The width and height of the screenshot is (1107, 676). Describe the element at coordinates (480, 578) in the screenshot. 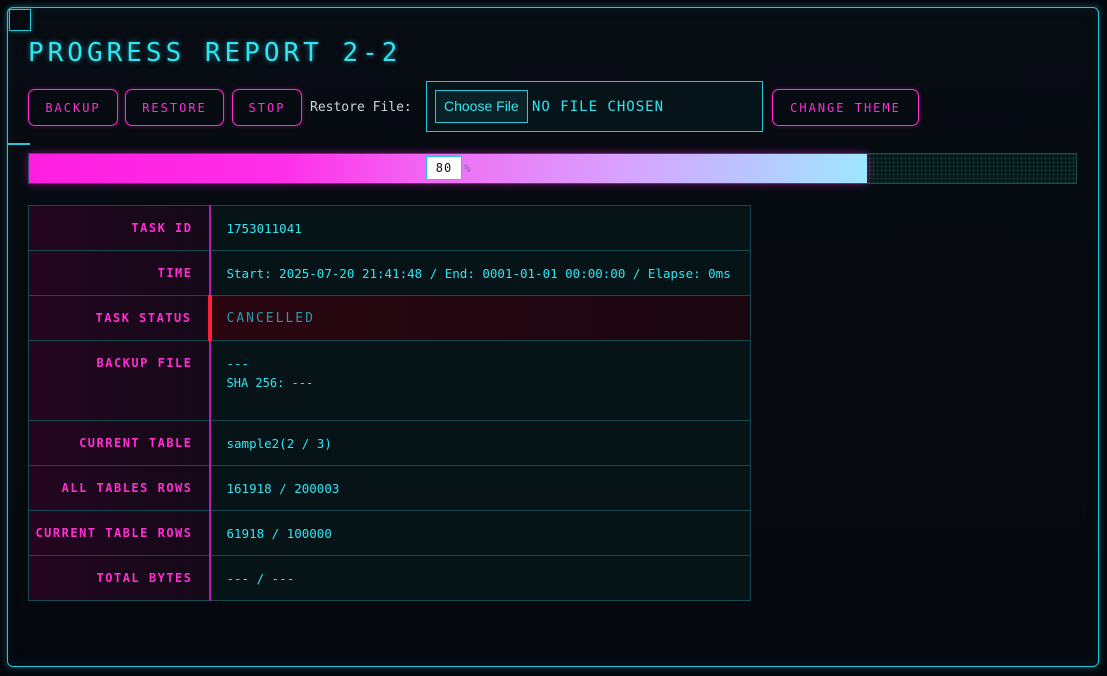

I see `total-bytes-value: --- / ---` at that location.